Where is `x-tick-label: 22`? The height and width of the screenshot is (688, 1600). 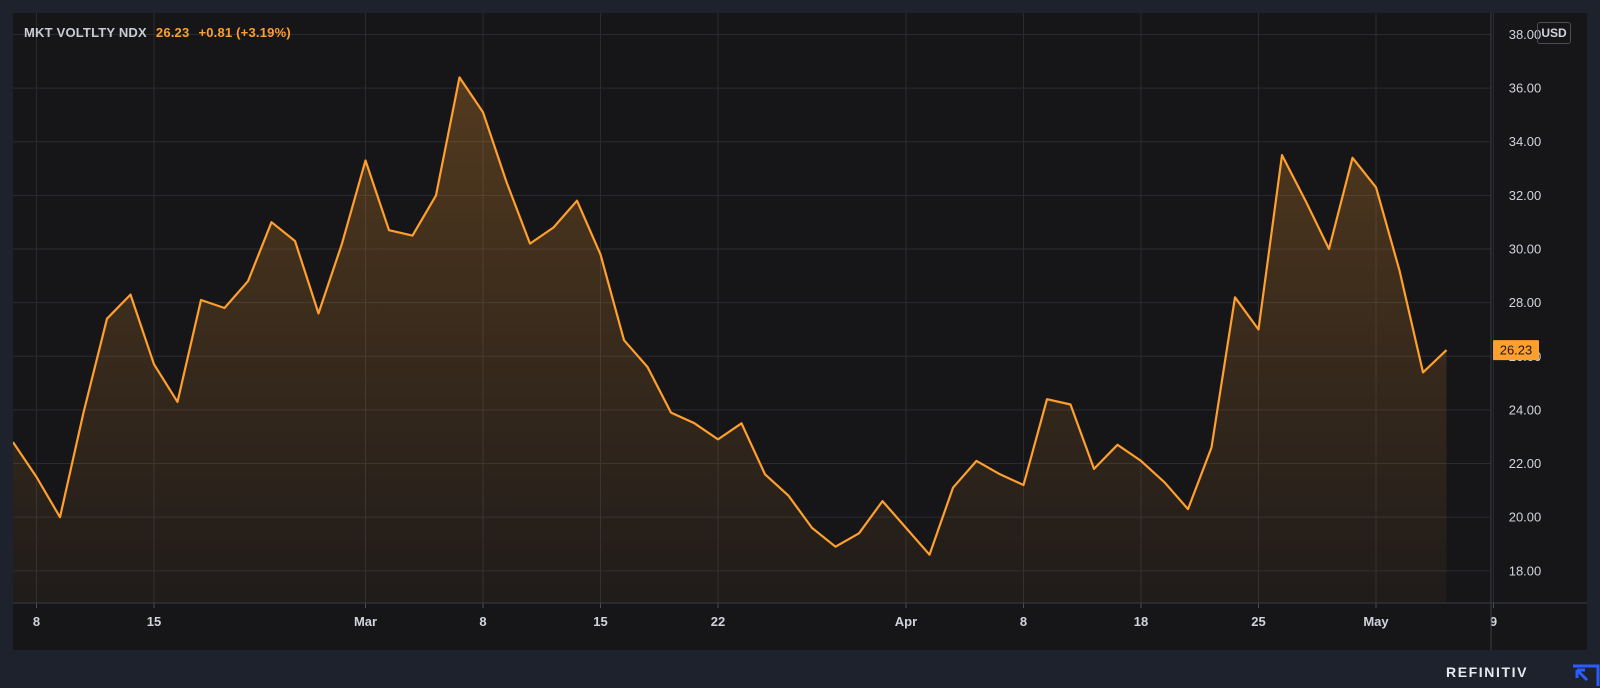
x-tick-label: 22 is located at coordinates (718, 621).